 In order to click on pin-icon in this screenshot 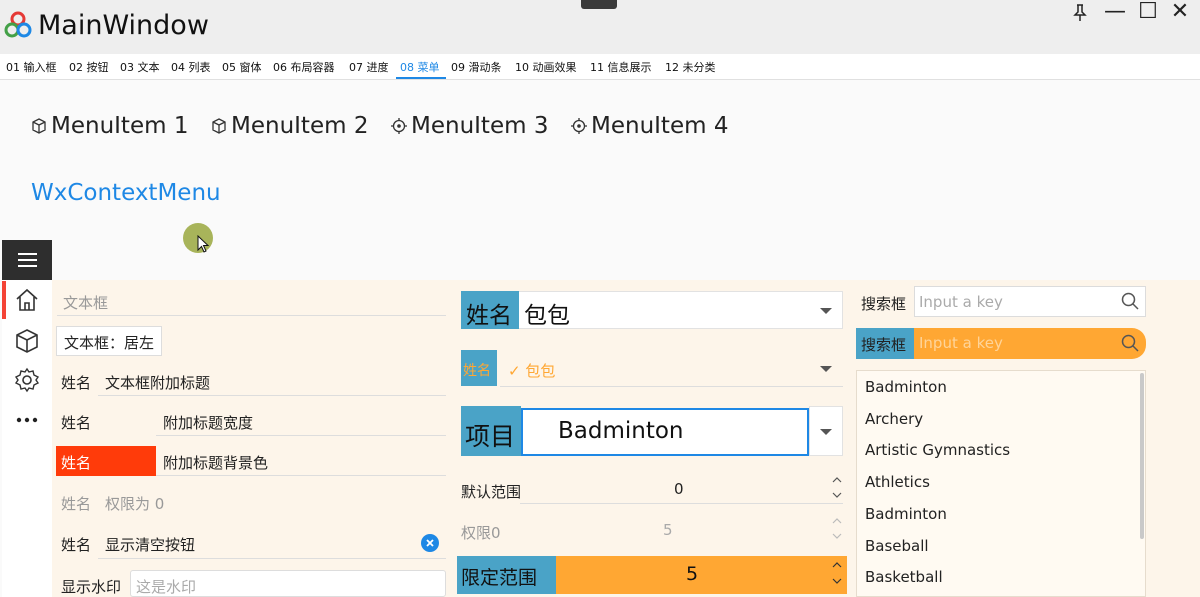, I will do `click(1080, 13)`.